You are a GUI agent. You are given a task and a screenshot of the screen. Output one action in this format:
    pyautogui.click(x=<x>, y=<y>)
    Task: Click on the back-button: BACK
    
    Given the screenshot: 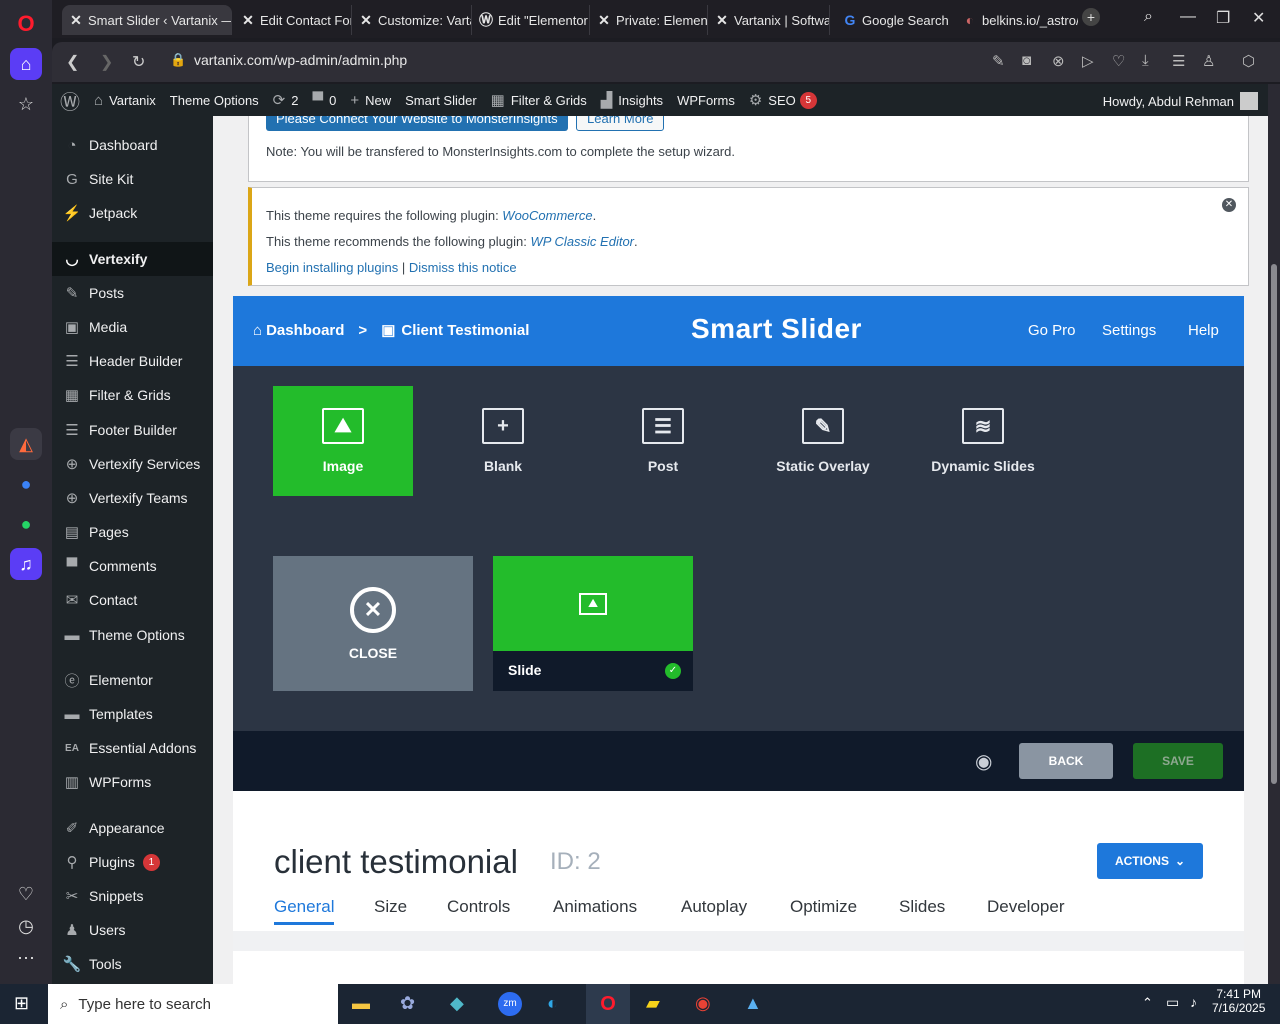 What is the action you would take?
    pyautogui.click(x=1066, y=761)
    